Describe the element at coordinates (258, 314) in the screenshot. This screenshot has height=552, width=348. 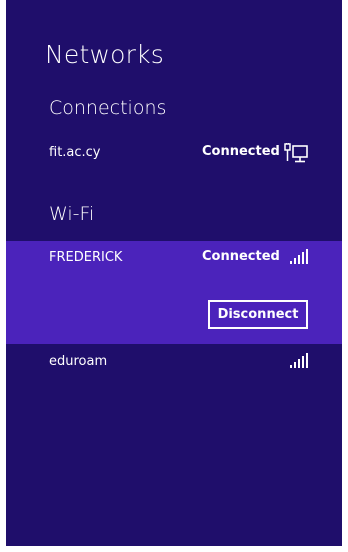
I see `disconnect-button: Disconnect` at that location.